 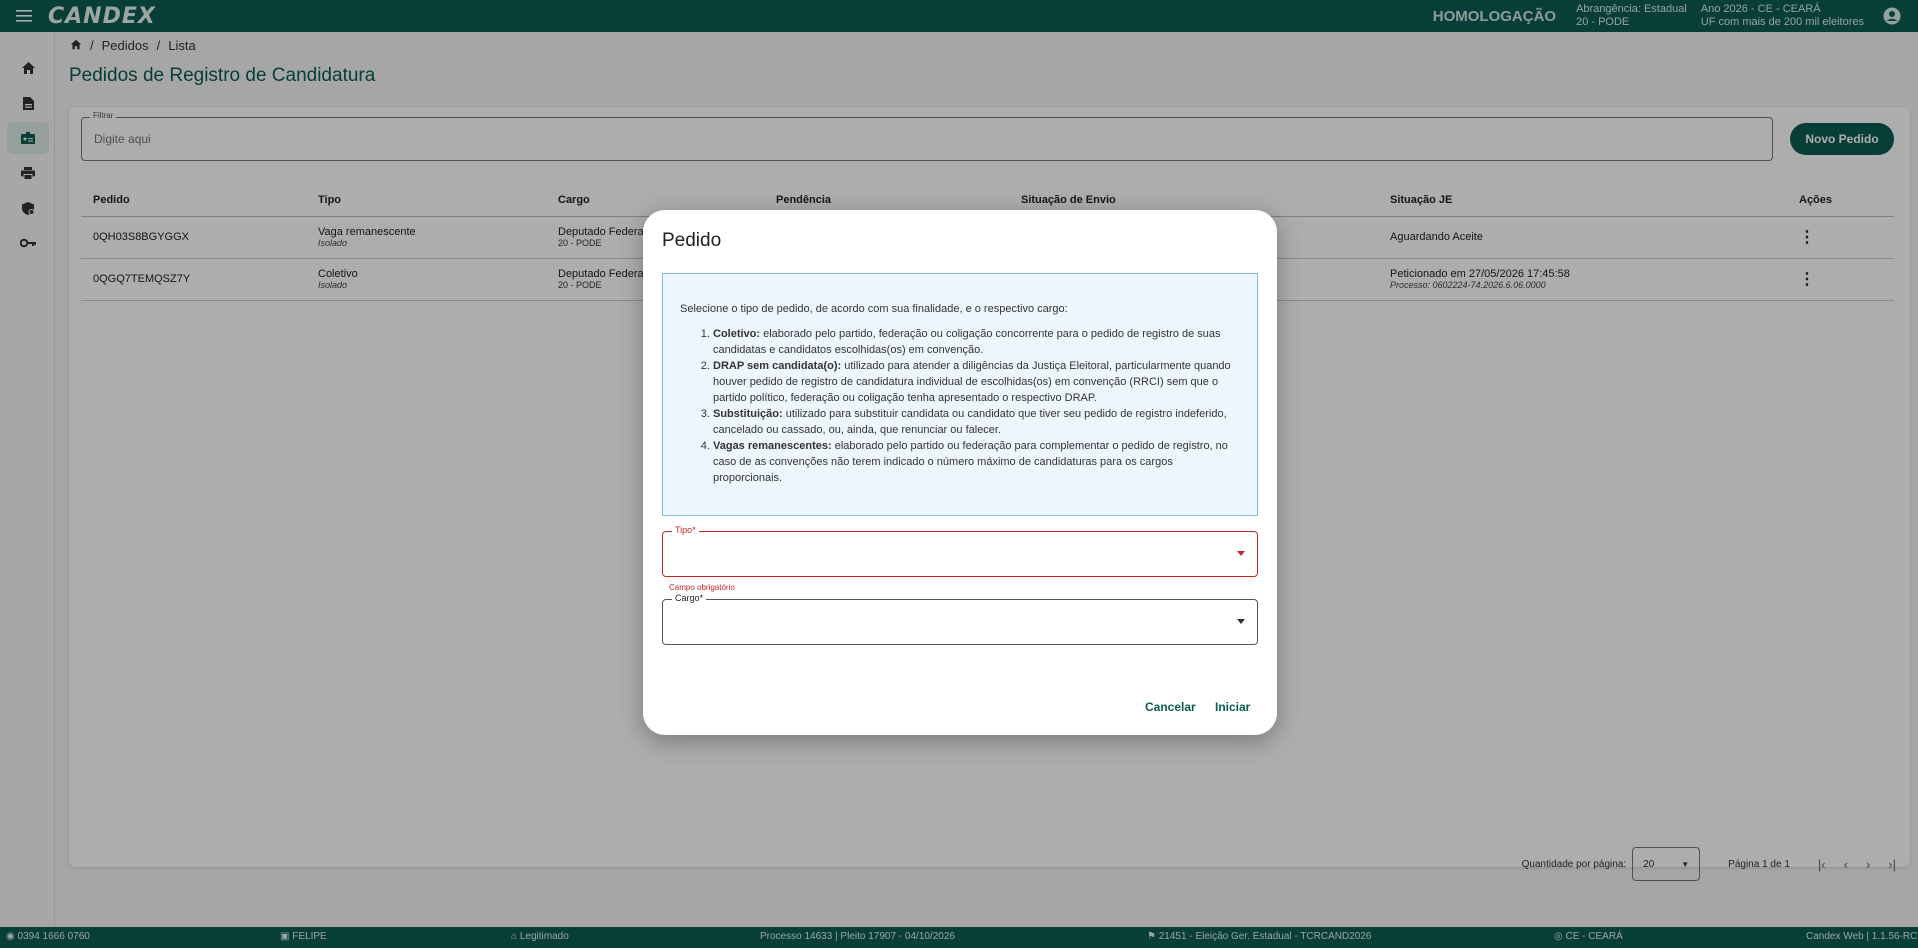 What do you see at coordinates (960, 619) in the screenshot?
I see `cargo-select: Cargo*` at bounding box center [960, 619].